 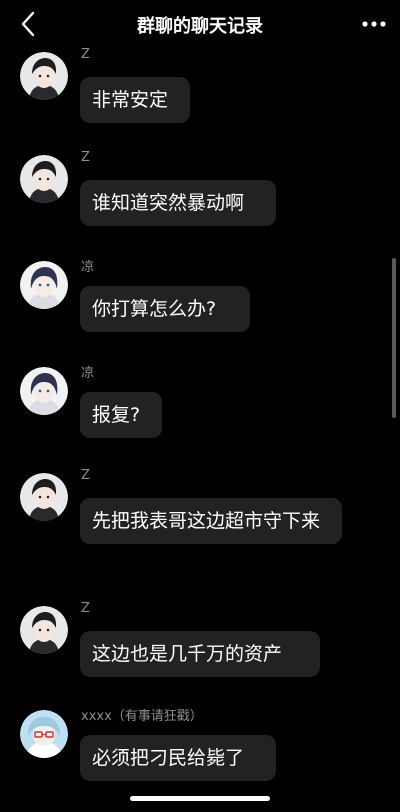 What do you see at coordinates (165, 309) in the screenshot?
I see `message-bubble: 你打算怎么办?` at bounding box center [165, 309].